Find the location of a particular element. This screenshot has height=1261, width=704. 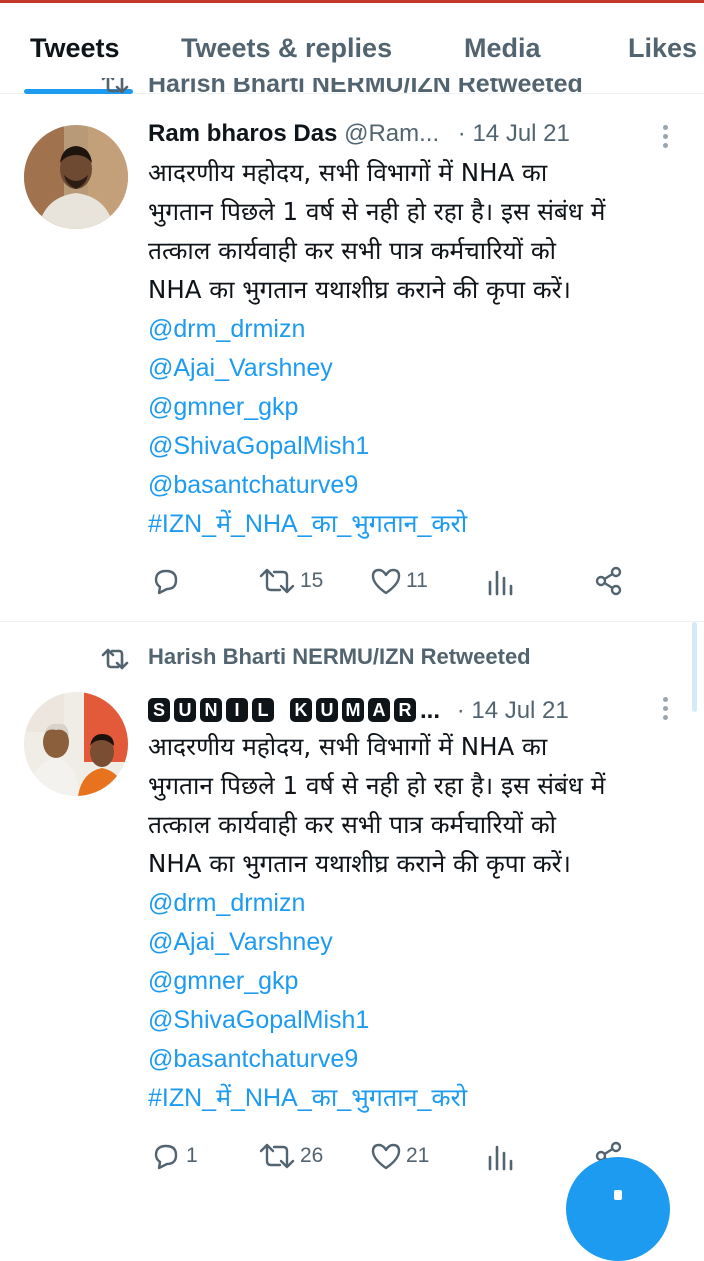

tweet-header: SUNIL K U M A R... · 14 Jul 21 is located at coordinates (358, 709).